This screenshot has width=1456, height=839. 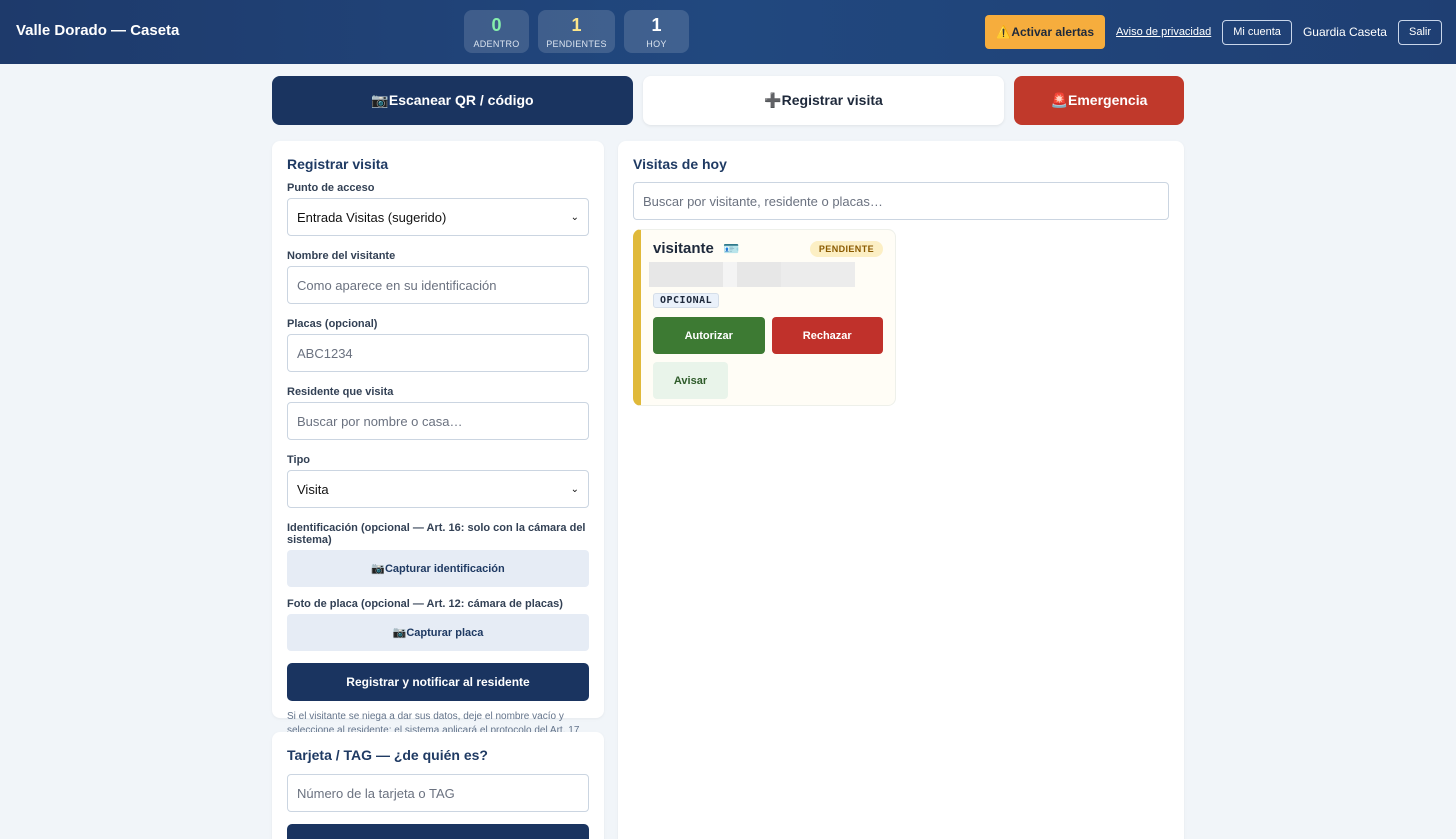 What do you see at coordinates (438, 489) in the screenshot?
I see `type-select: Visita ⌄` at bounding box center [438, 489].